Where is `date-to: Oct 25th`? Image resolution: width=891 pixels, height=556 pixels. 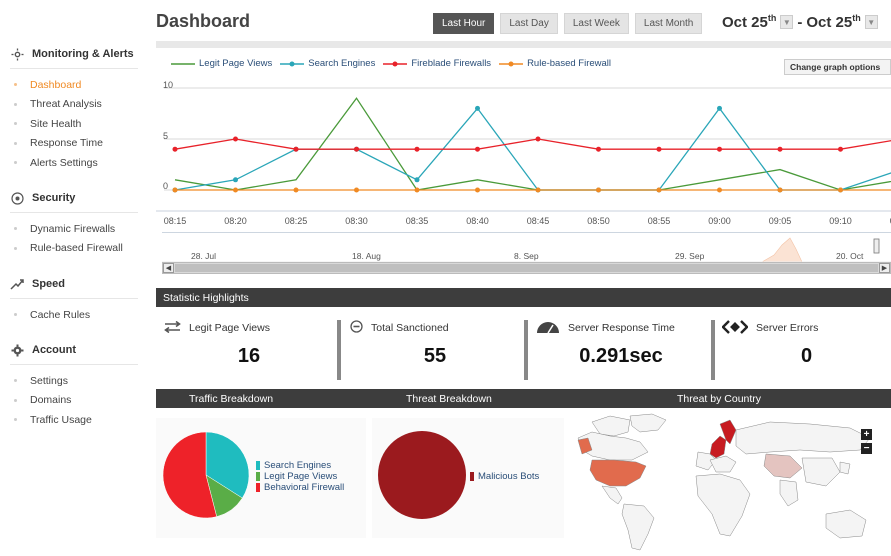 date-to: Oct 25th is located at coordinates (833, 22).